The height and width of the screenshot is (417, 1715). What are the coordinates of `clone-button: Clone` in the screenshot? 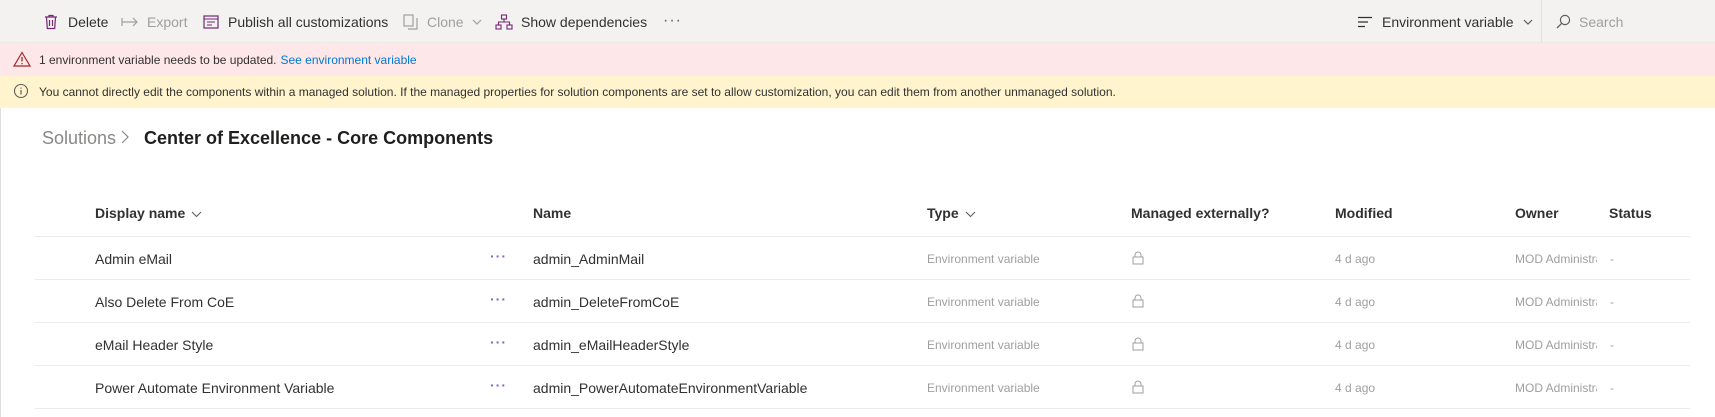 It's located at (441, 21).